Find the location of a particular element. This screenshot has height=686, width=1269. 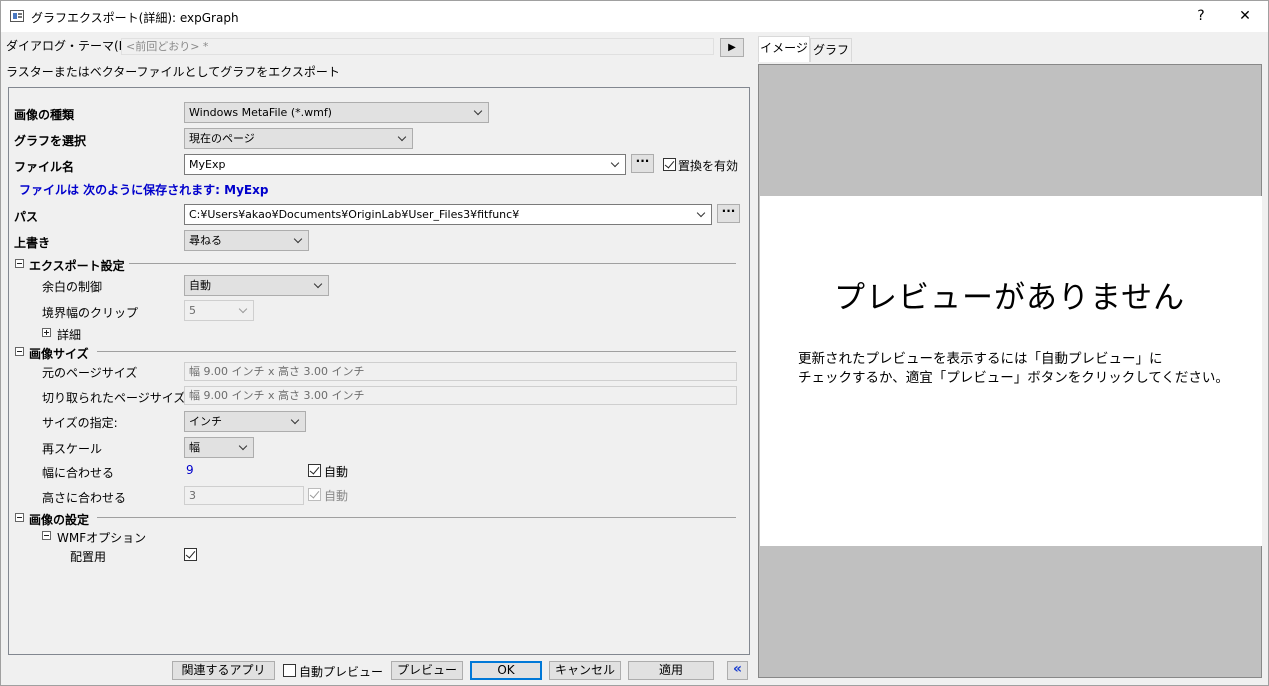

fit-width-auto-label: 自動 is located at coordinates (336, 472).